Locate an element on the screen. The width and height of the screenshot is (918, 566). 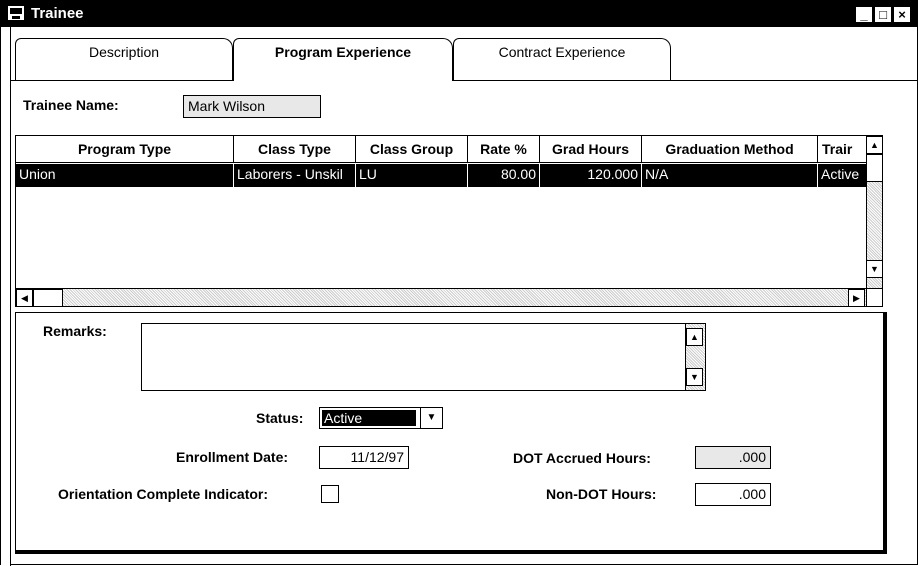
app-icon is located at coordinates (16, 13).